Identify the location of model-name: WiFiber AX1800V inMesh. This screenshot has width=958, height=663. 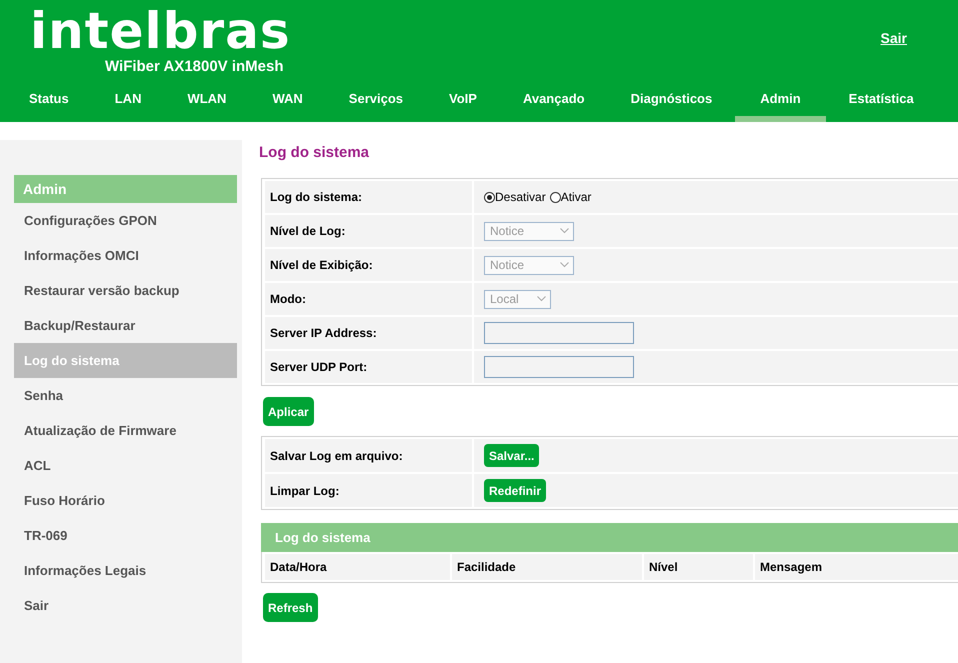
(194, 66).